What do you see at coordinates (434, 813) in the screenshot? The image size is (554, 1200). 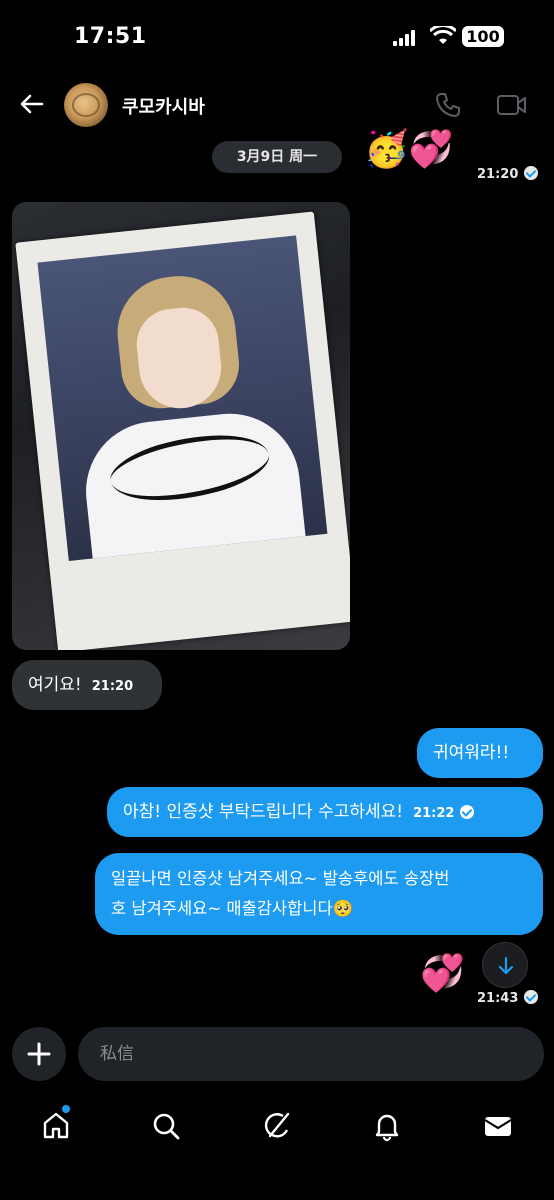 I see `message-time: 21:22` at bounding box center [434, 813].